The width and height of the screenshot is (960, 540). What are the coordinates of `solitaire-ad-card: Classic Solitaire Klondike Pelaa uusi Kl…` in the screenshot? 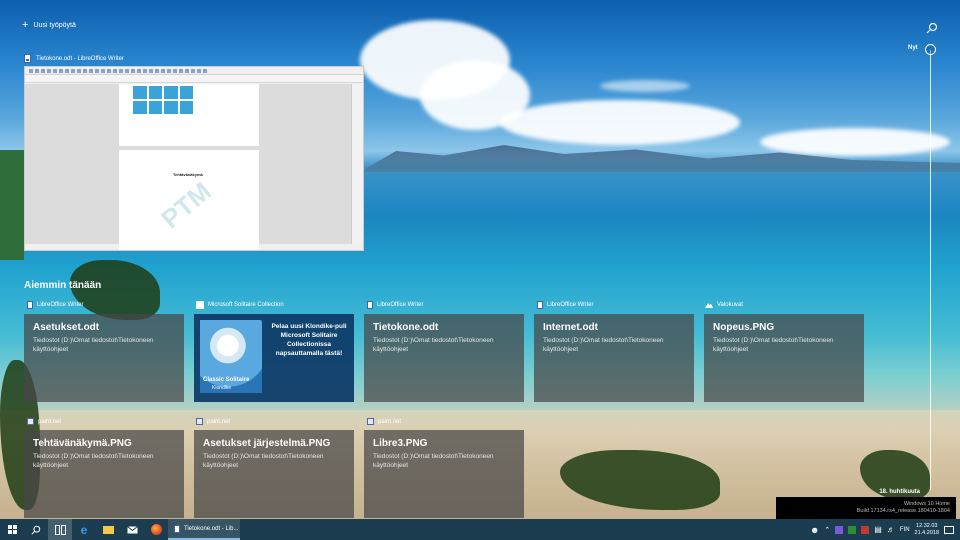 It's located at (274, 358).